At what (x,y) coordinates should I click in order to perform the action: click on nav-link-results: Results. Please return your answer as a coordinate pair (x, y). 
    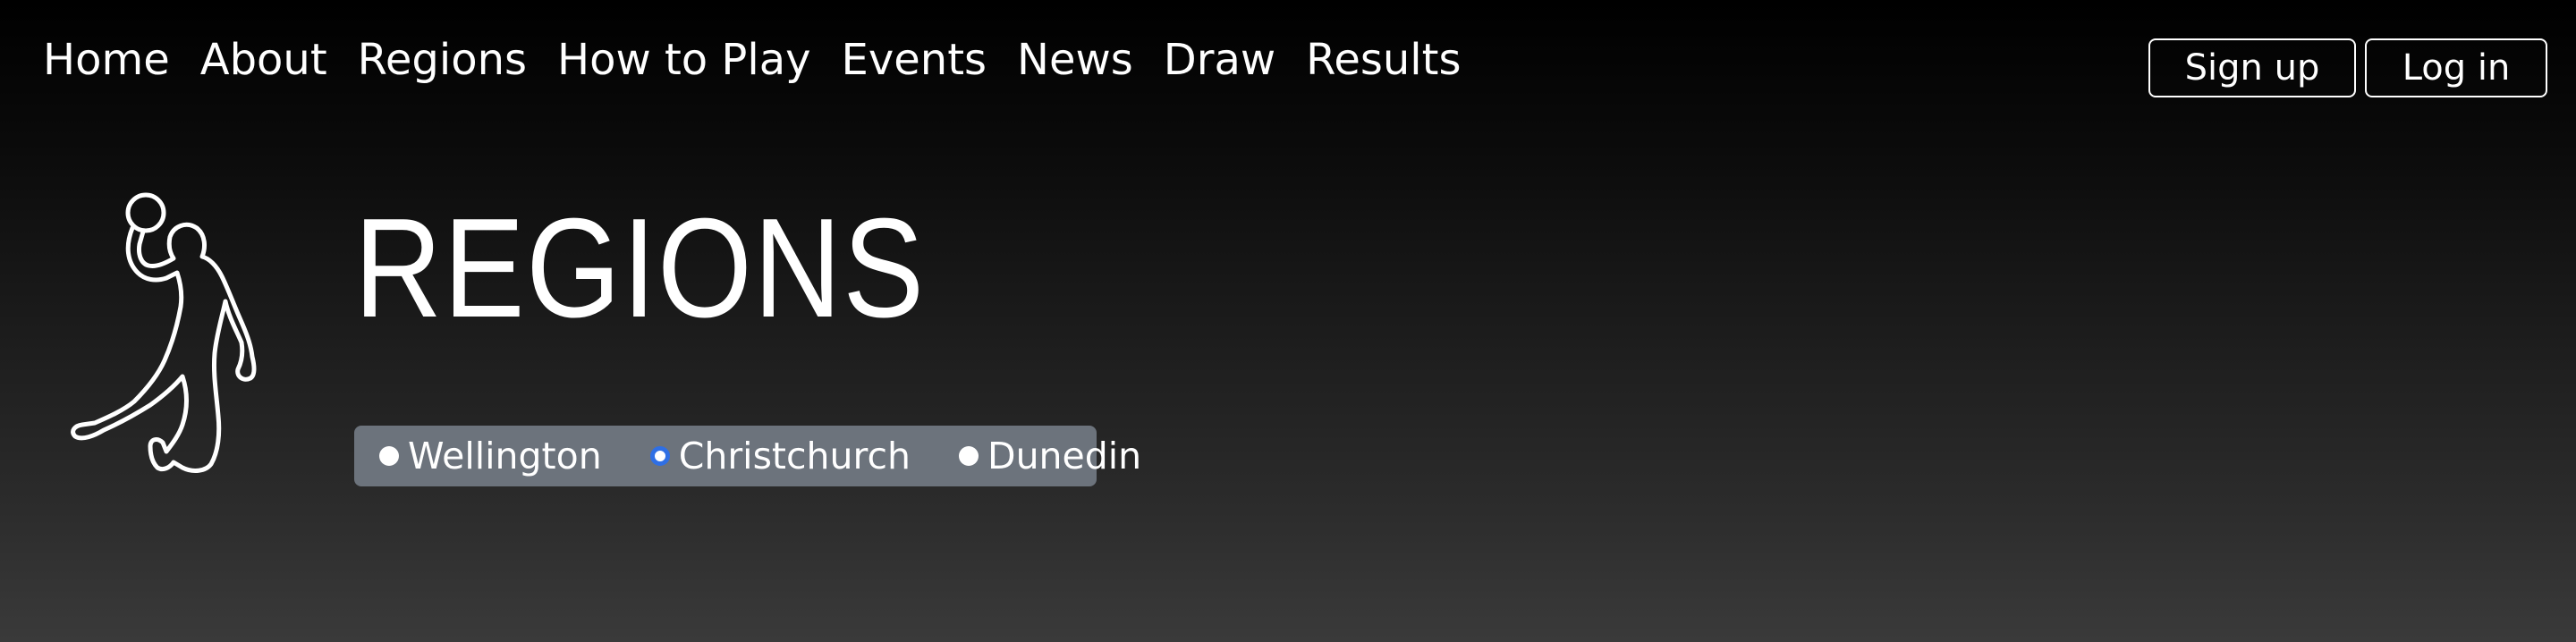
    Looking at the image, I should click on (1383, 60).